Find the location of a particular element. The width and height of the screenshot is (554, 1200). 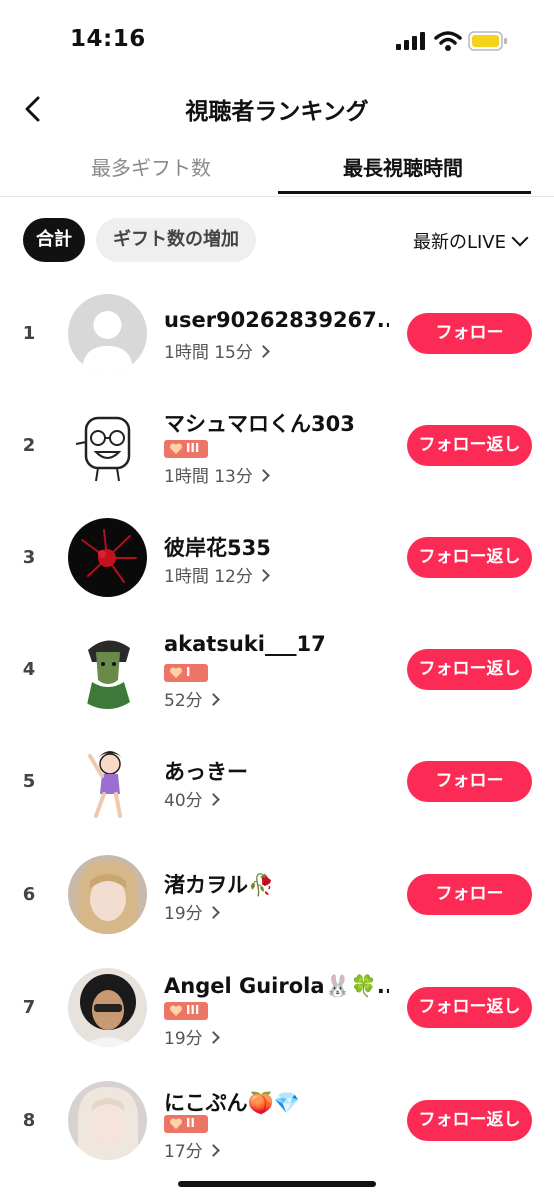

avatar-red-flower is located at coordinates (107, 557).